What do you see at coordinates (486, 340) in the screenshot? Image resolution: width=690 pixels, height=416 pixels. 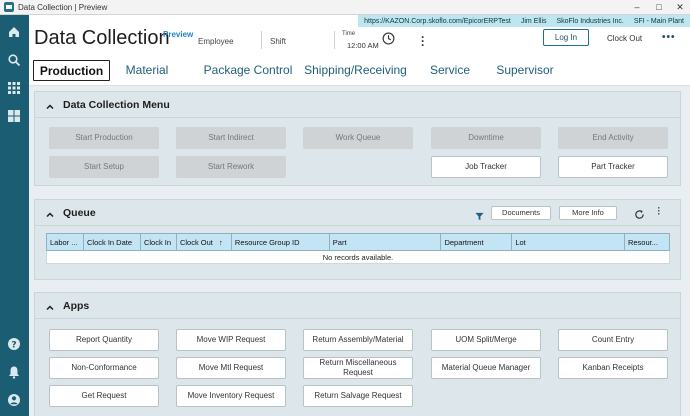 I see `uom-split-merge-button: UOM Split/Merge` at bounding box center [486, 340].